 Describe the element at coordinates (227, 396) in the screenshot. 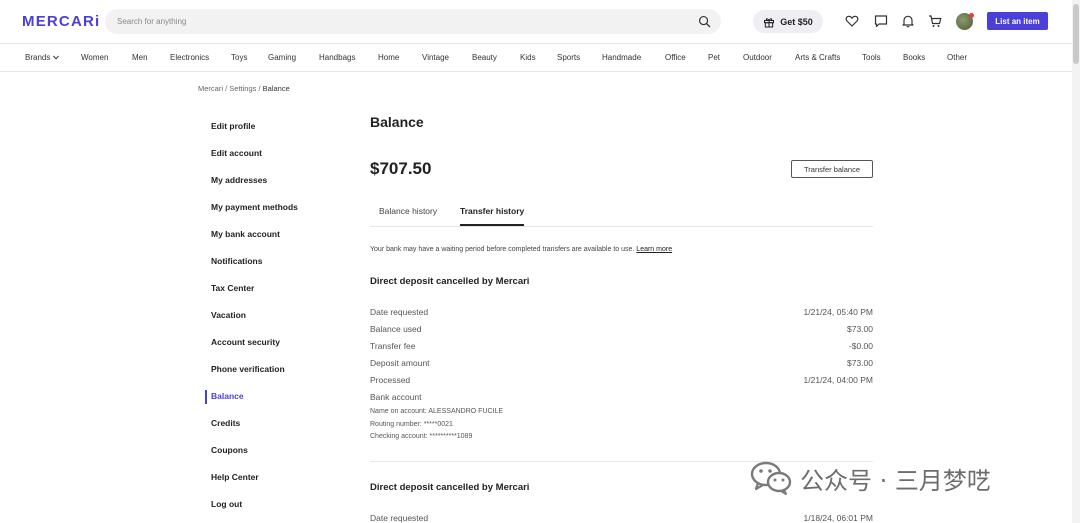

I see `sidebar-item-balance: Balance` at that location.